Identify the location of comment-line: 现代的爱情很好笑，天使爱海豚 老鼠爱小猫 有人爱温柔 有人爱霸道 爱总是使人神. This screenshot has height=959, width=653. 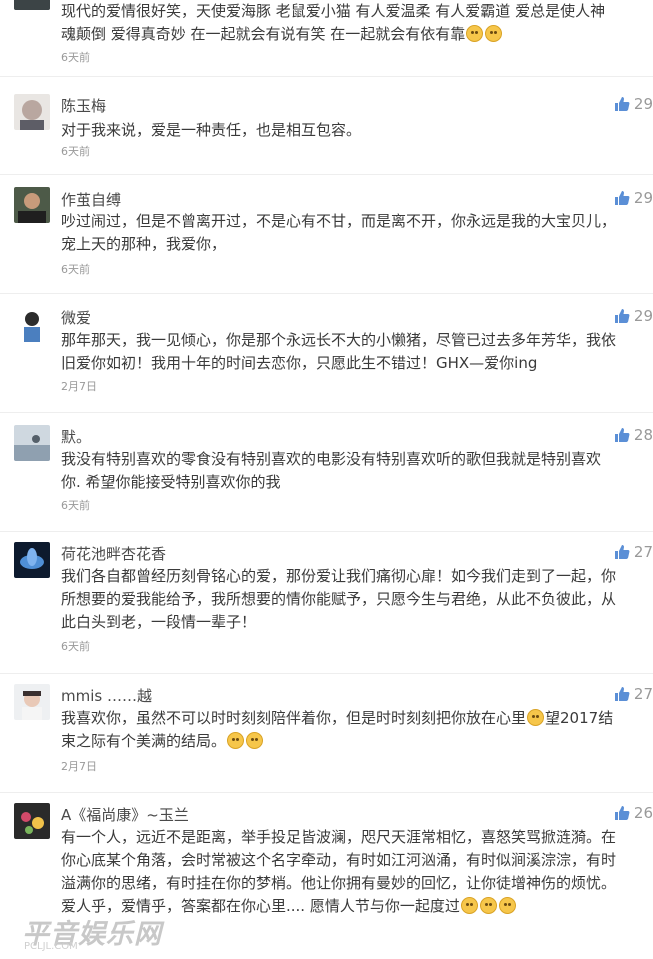
(333, 11).